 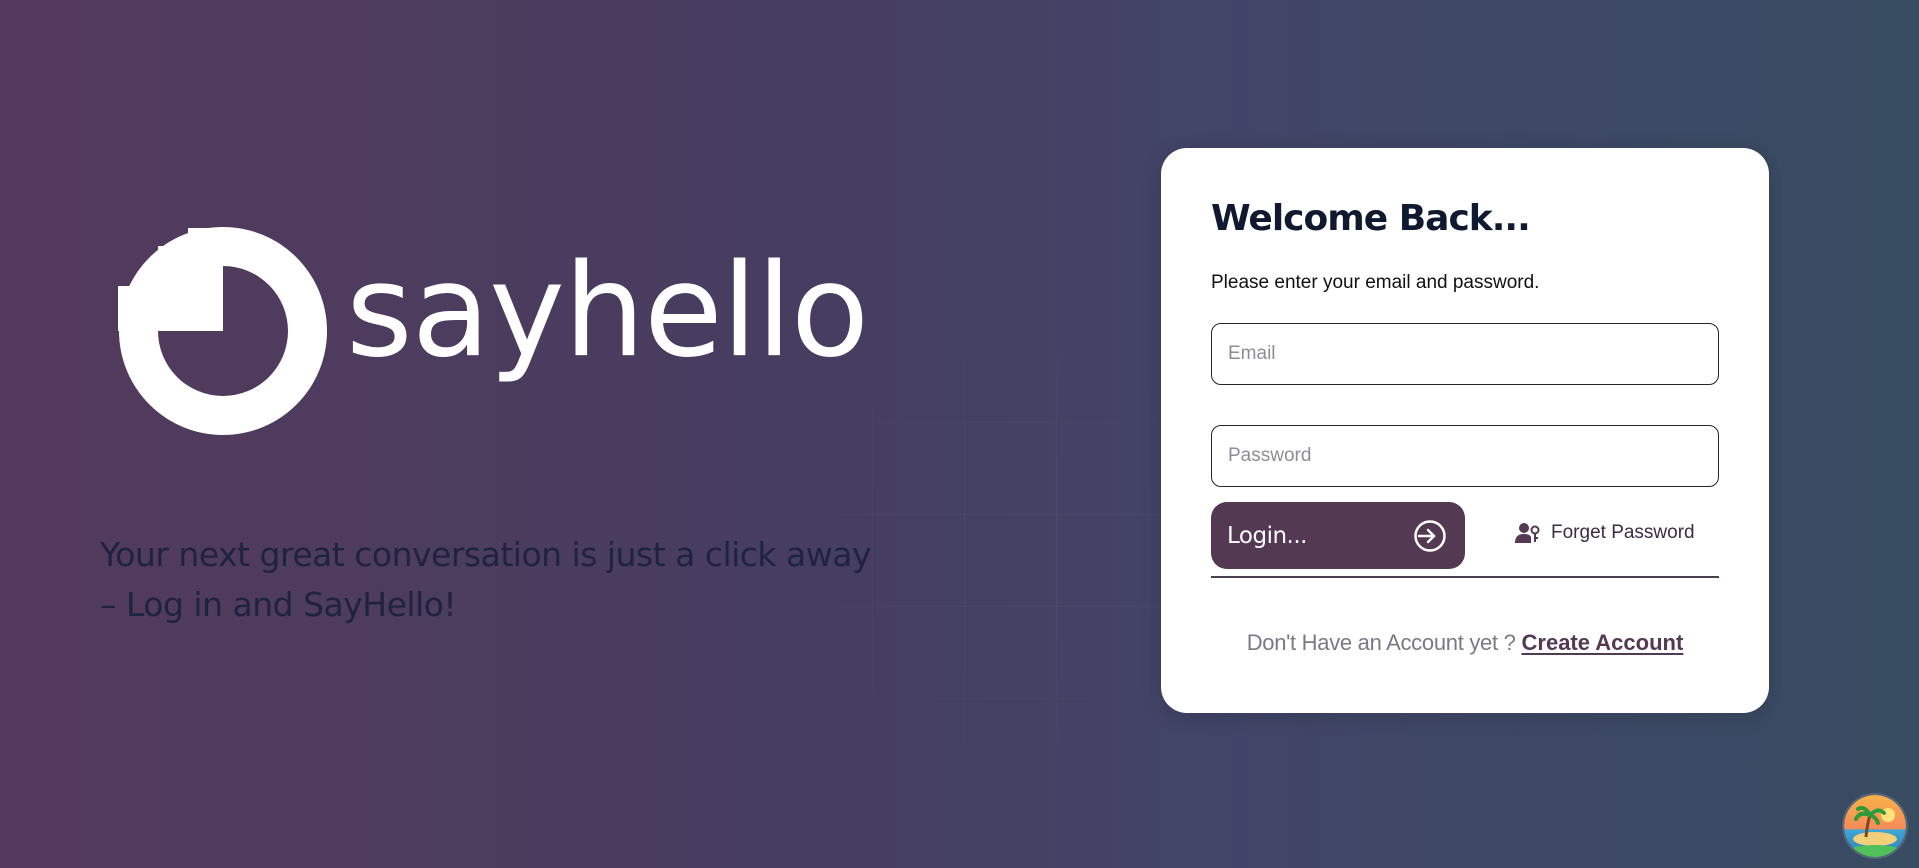 I want to click on brand-logo: sayhello, so click(x=493, y=331).